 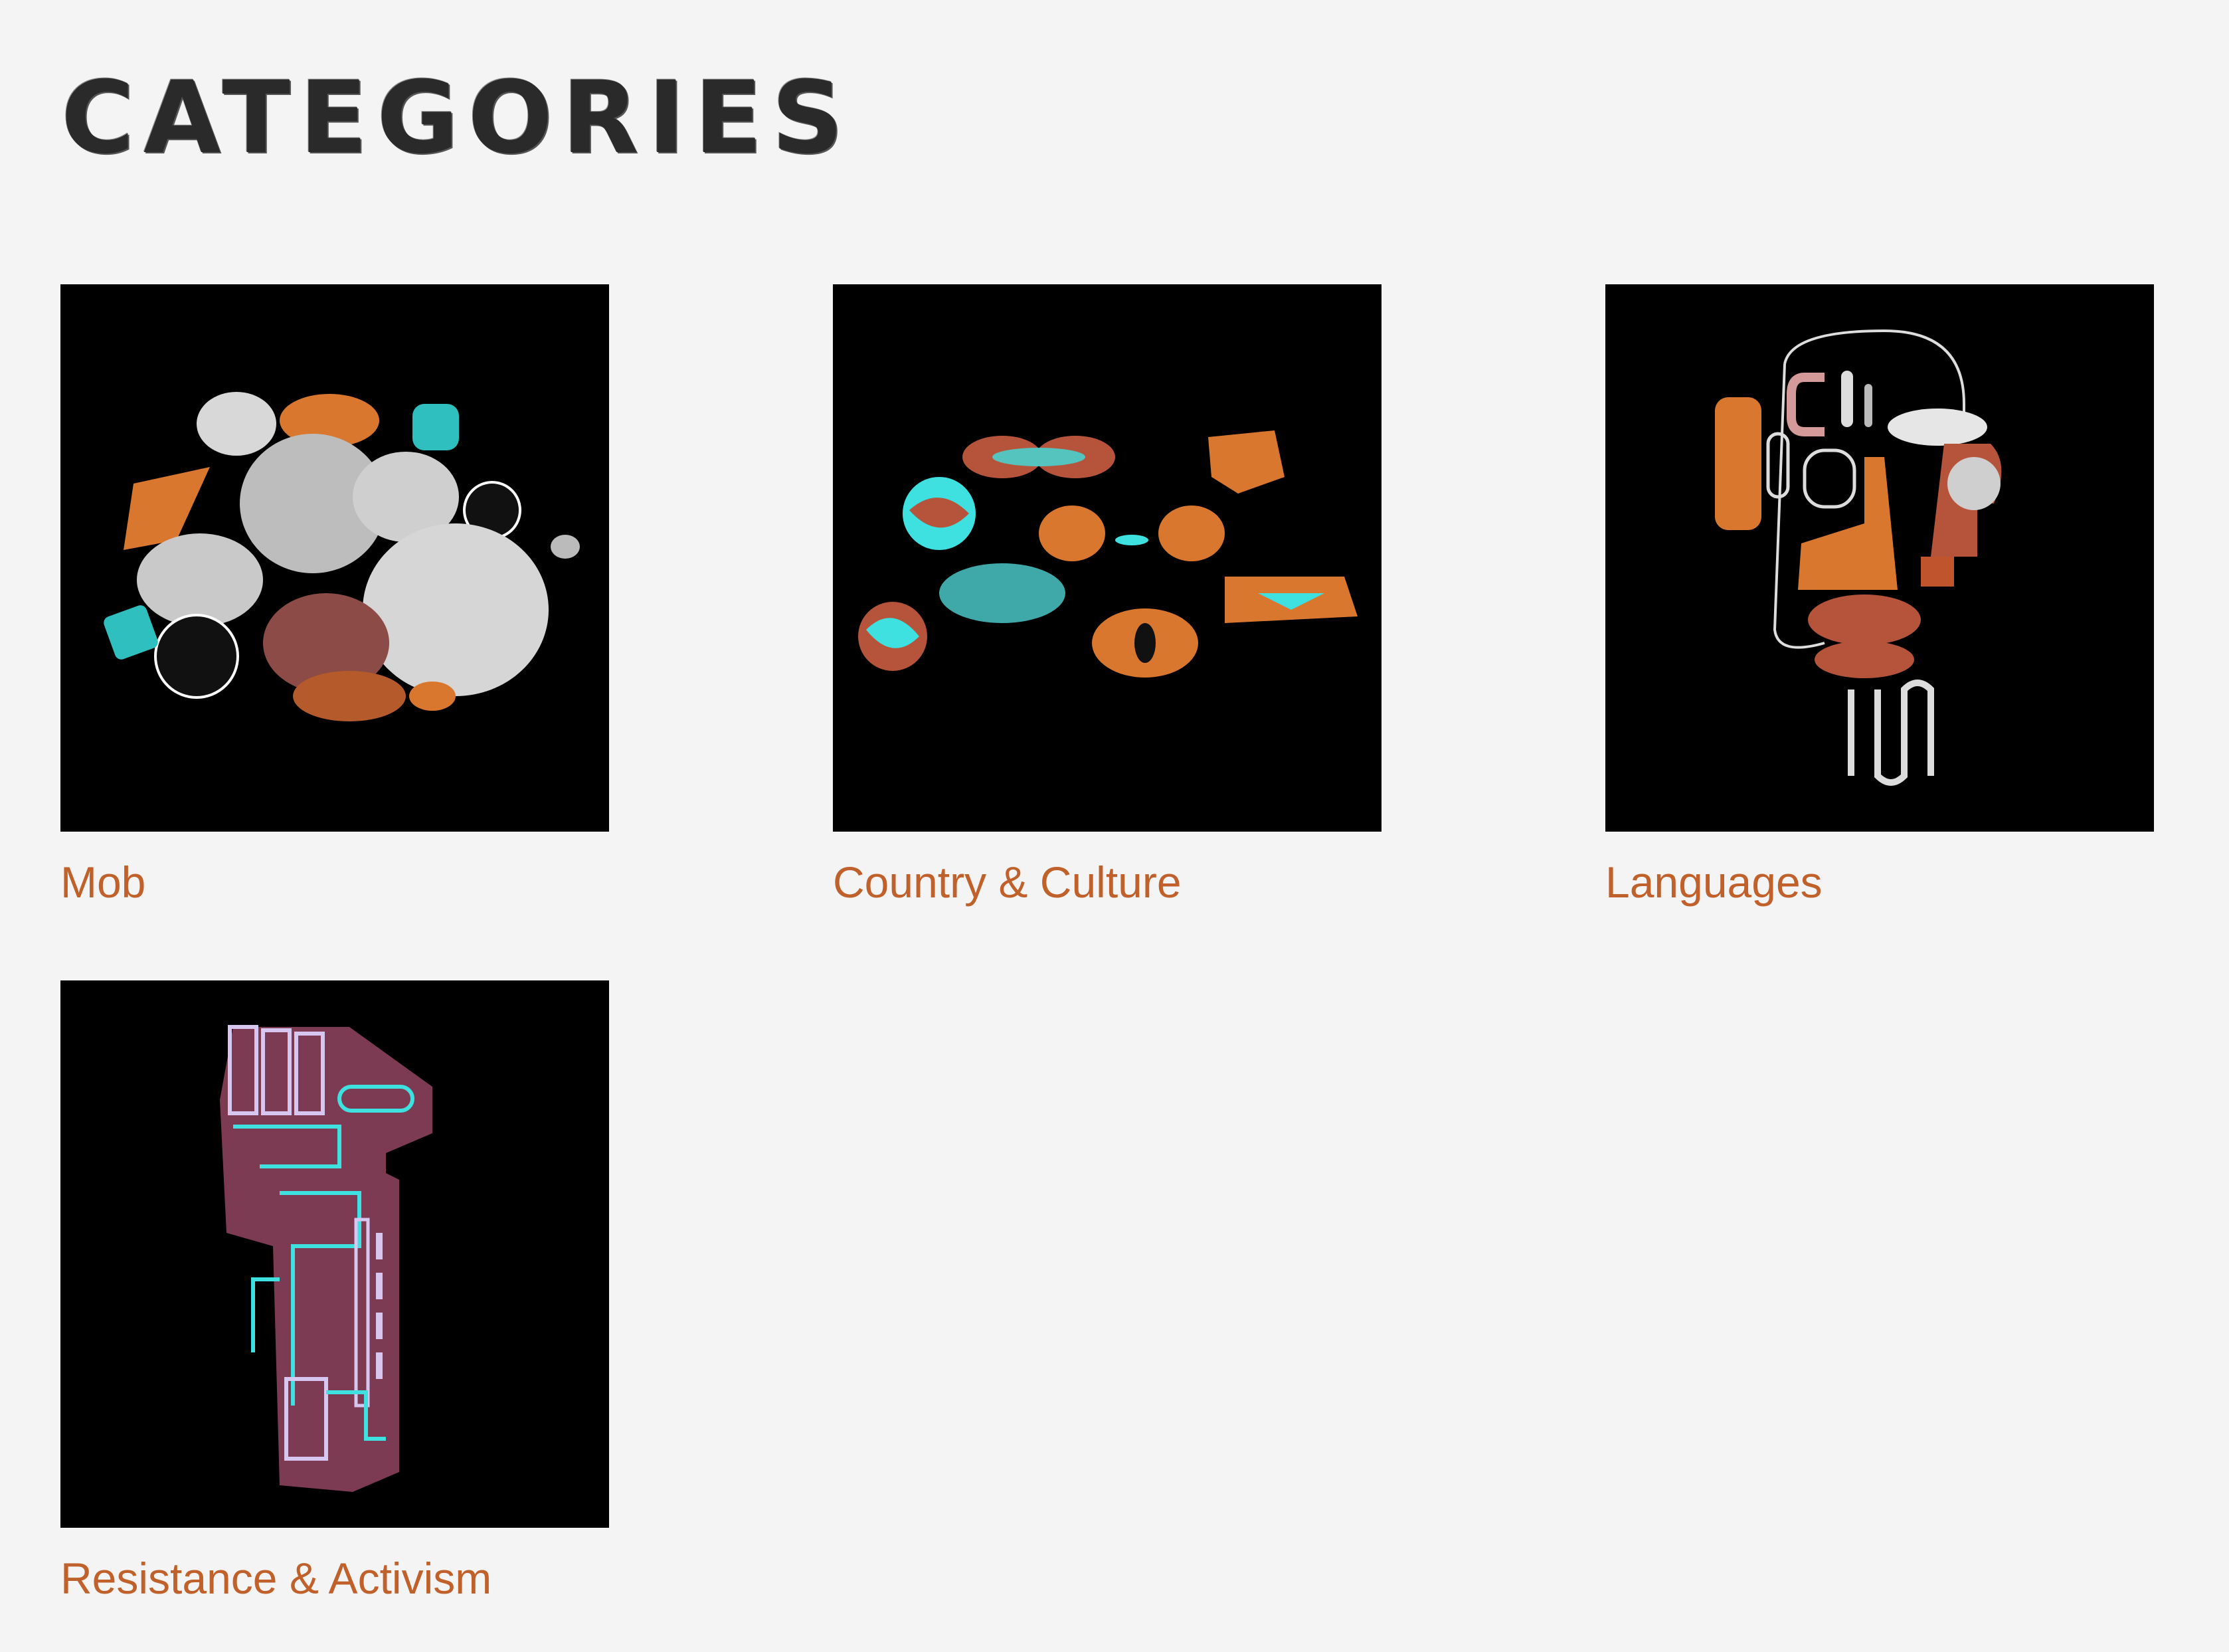 I want to click on category-card-languages: Languages, so click(x=1879, y=596).